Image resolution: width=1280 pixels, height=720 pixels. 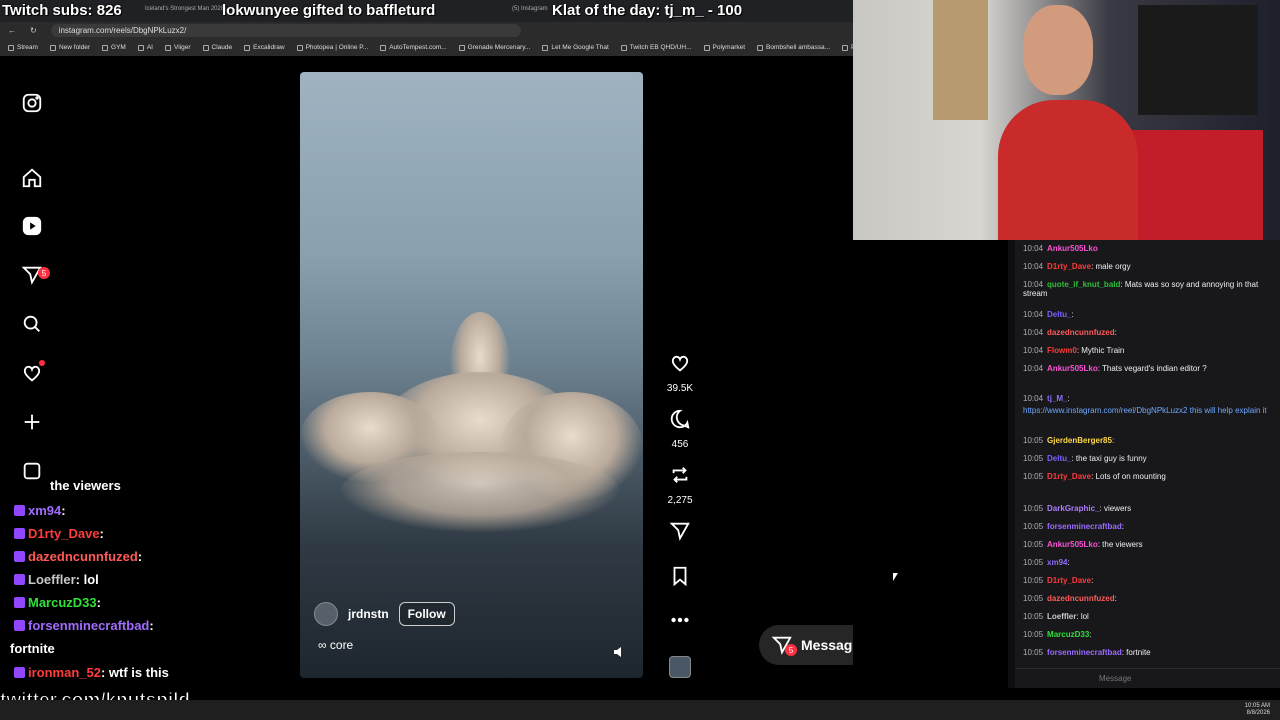 I want to click on bookmark-item: Stream, so click(x=23, y=47).